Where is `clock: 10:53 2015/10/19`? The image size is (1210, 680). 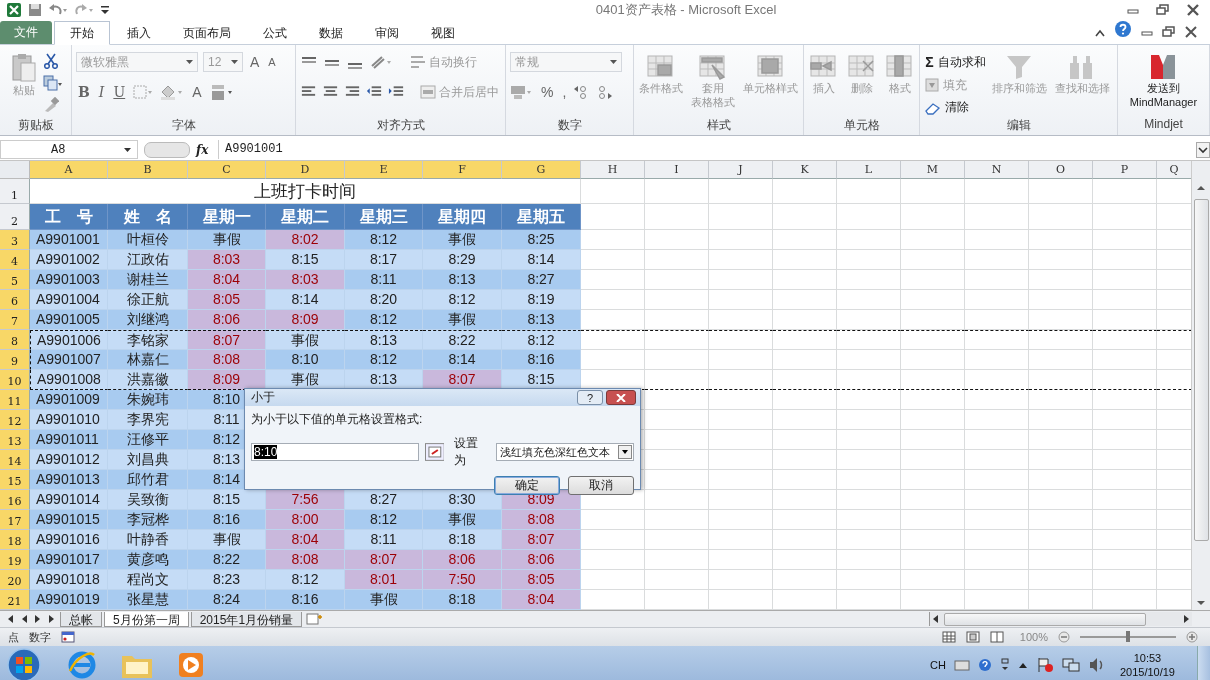
clock: 10:53 2015/10/19 is located at coordinates (1147, 664).